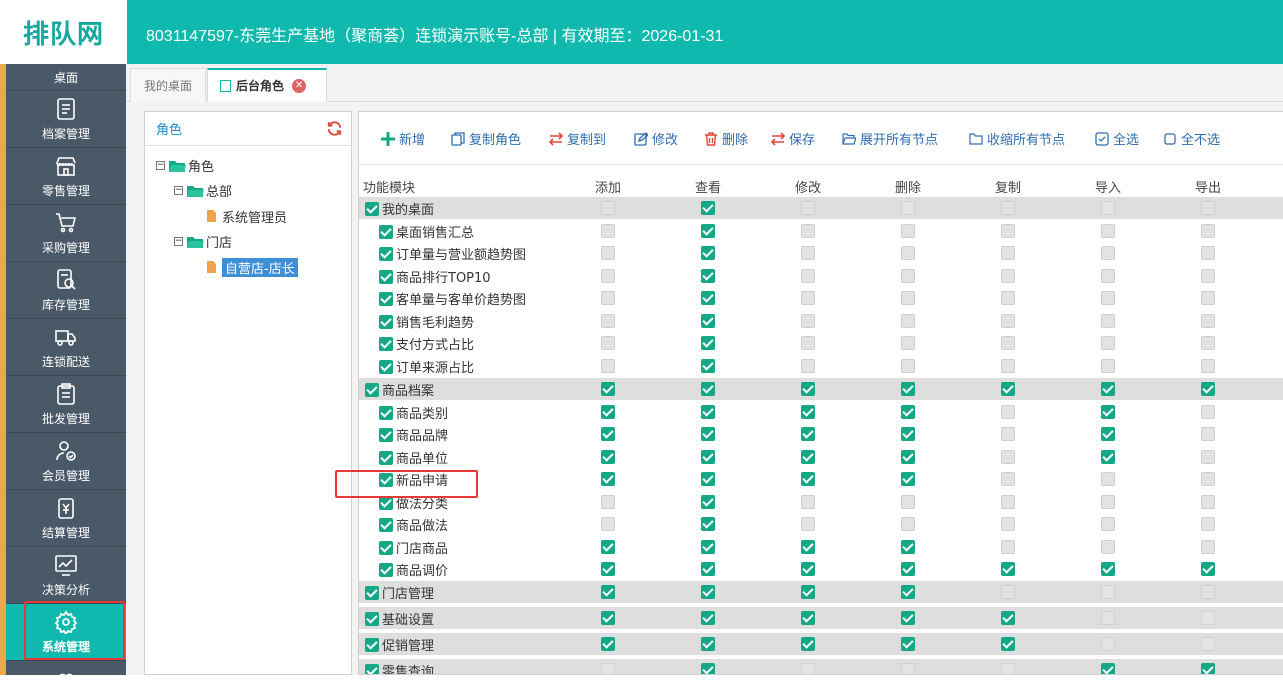  I want to click on sidebar-item-distribution: 连锁配送, so click(66, 347).